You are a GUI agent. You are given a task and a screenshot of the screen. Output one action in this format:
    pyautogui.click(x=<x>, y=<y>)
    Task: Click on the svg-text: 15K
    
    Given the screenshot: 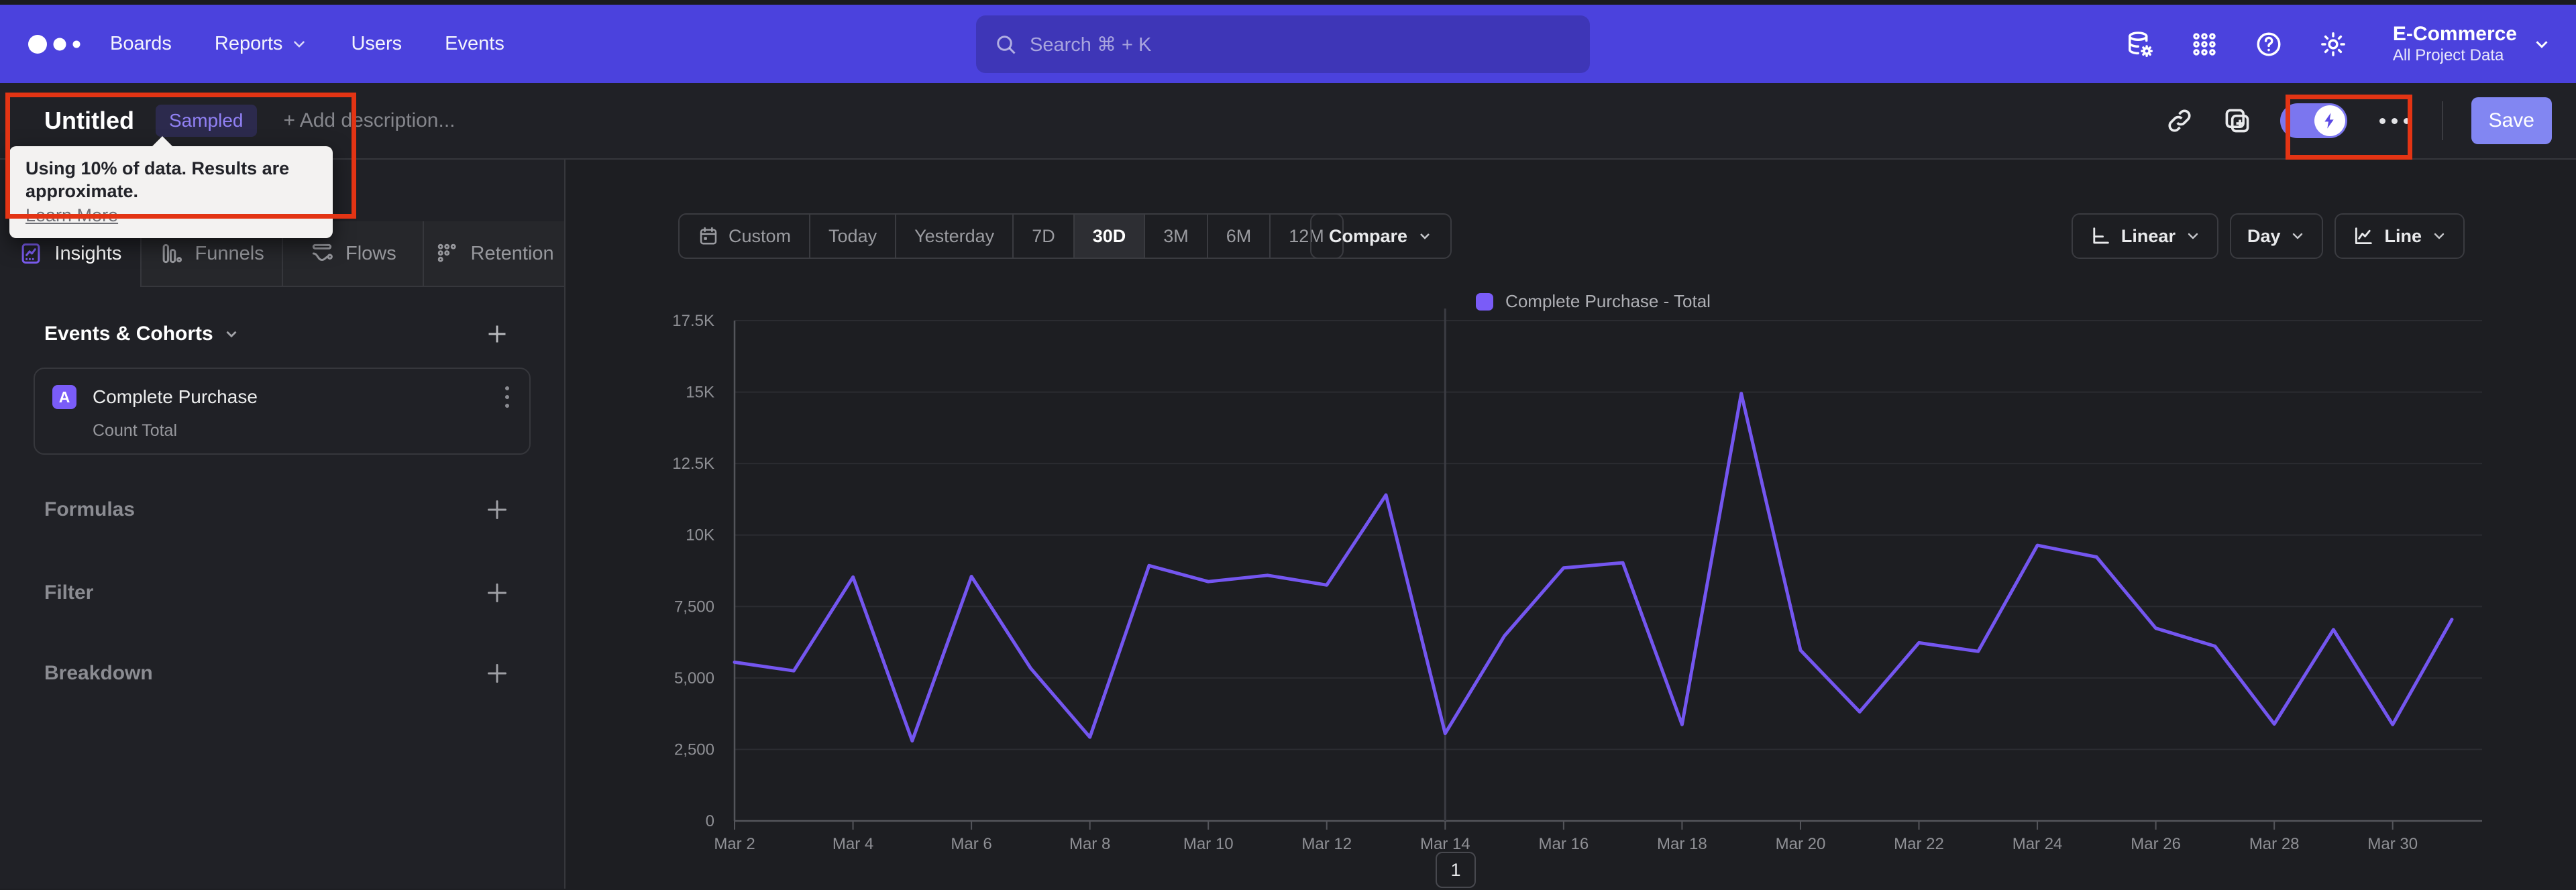 What is the action you would take?
    pyautogui.click(x=700, y=393)
    